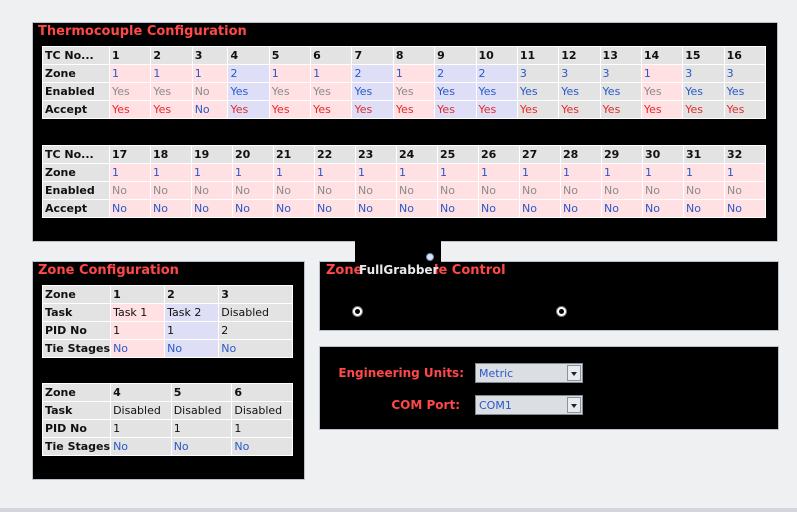 The image size is (797, 512). What do you see at coordinates (138, 312) in the screenshot?
I see `zone-task-cell: Task 1` at bounding box center [138, 312].